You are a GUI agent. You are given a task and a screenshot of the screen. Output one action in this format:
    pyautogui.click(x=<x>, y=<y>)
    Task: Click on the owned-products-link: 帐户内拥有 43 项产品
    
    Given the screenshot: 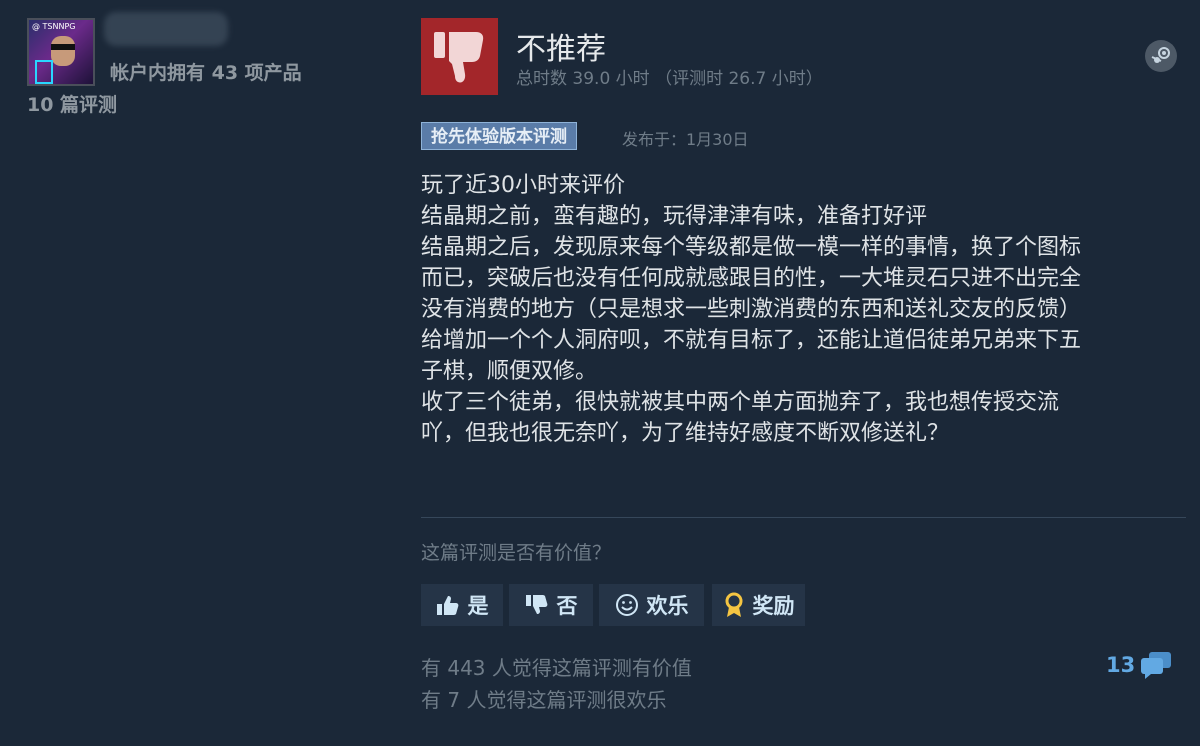 What is the action you would take?
    pyautogui.click(x=206, y=71)
    